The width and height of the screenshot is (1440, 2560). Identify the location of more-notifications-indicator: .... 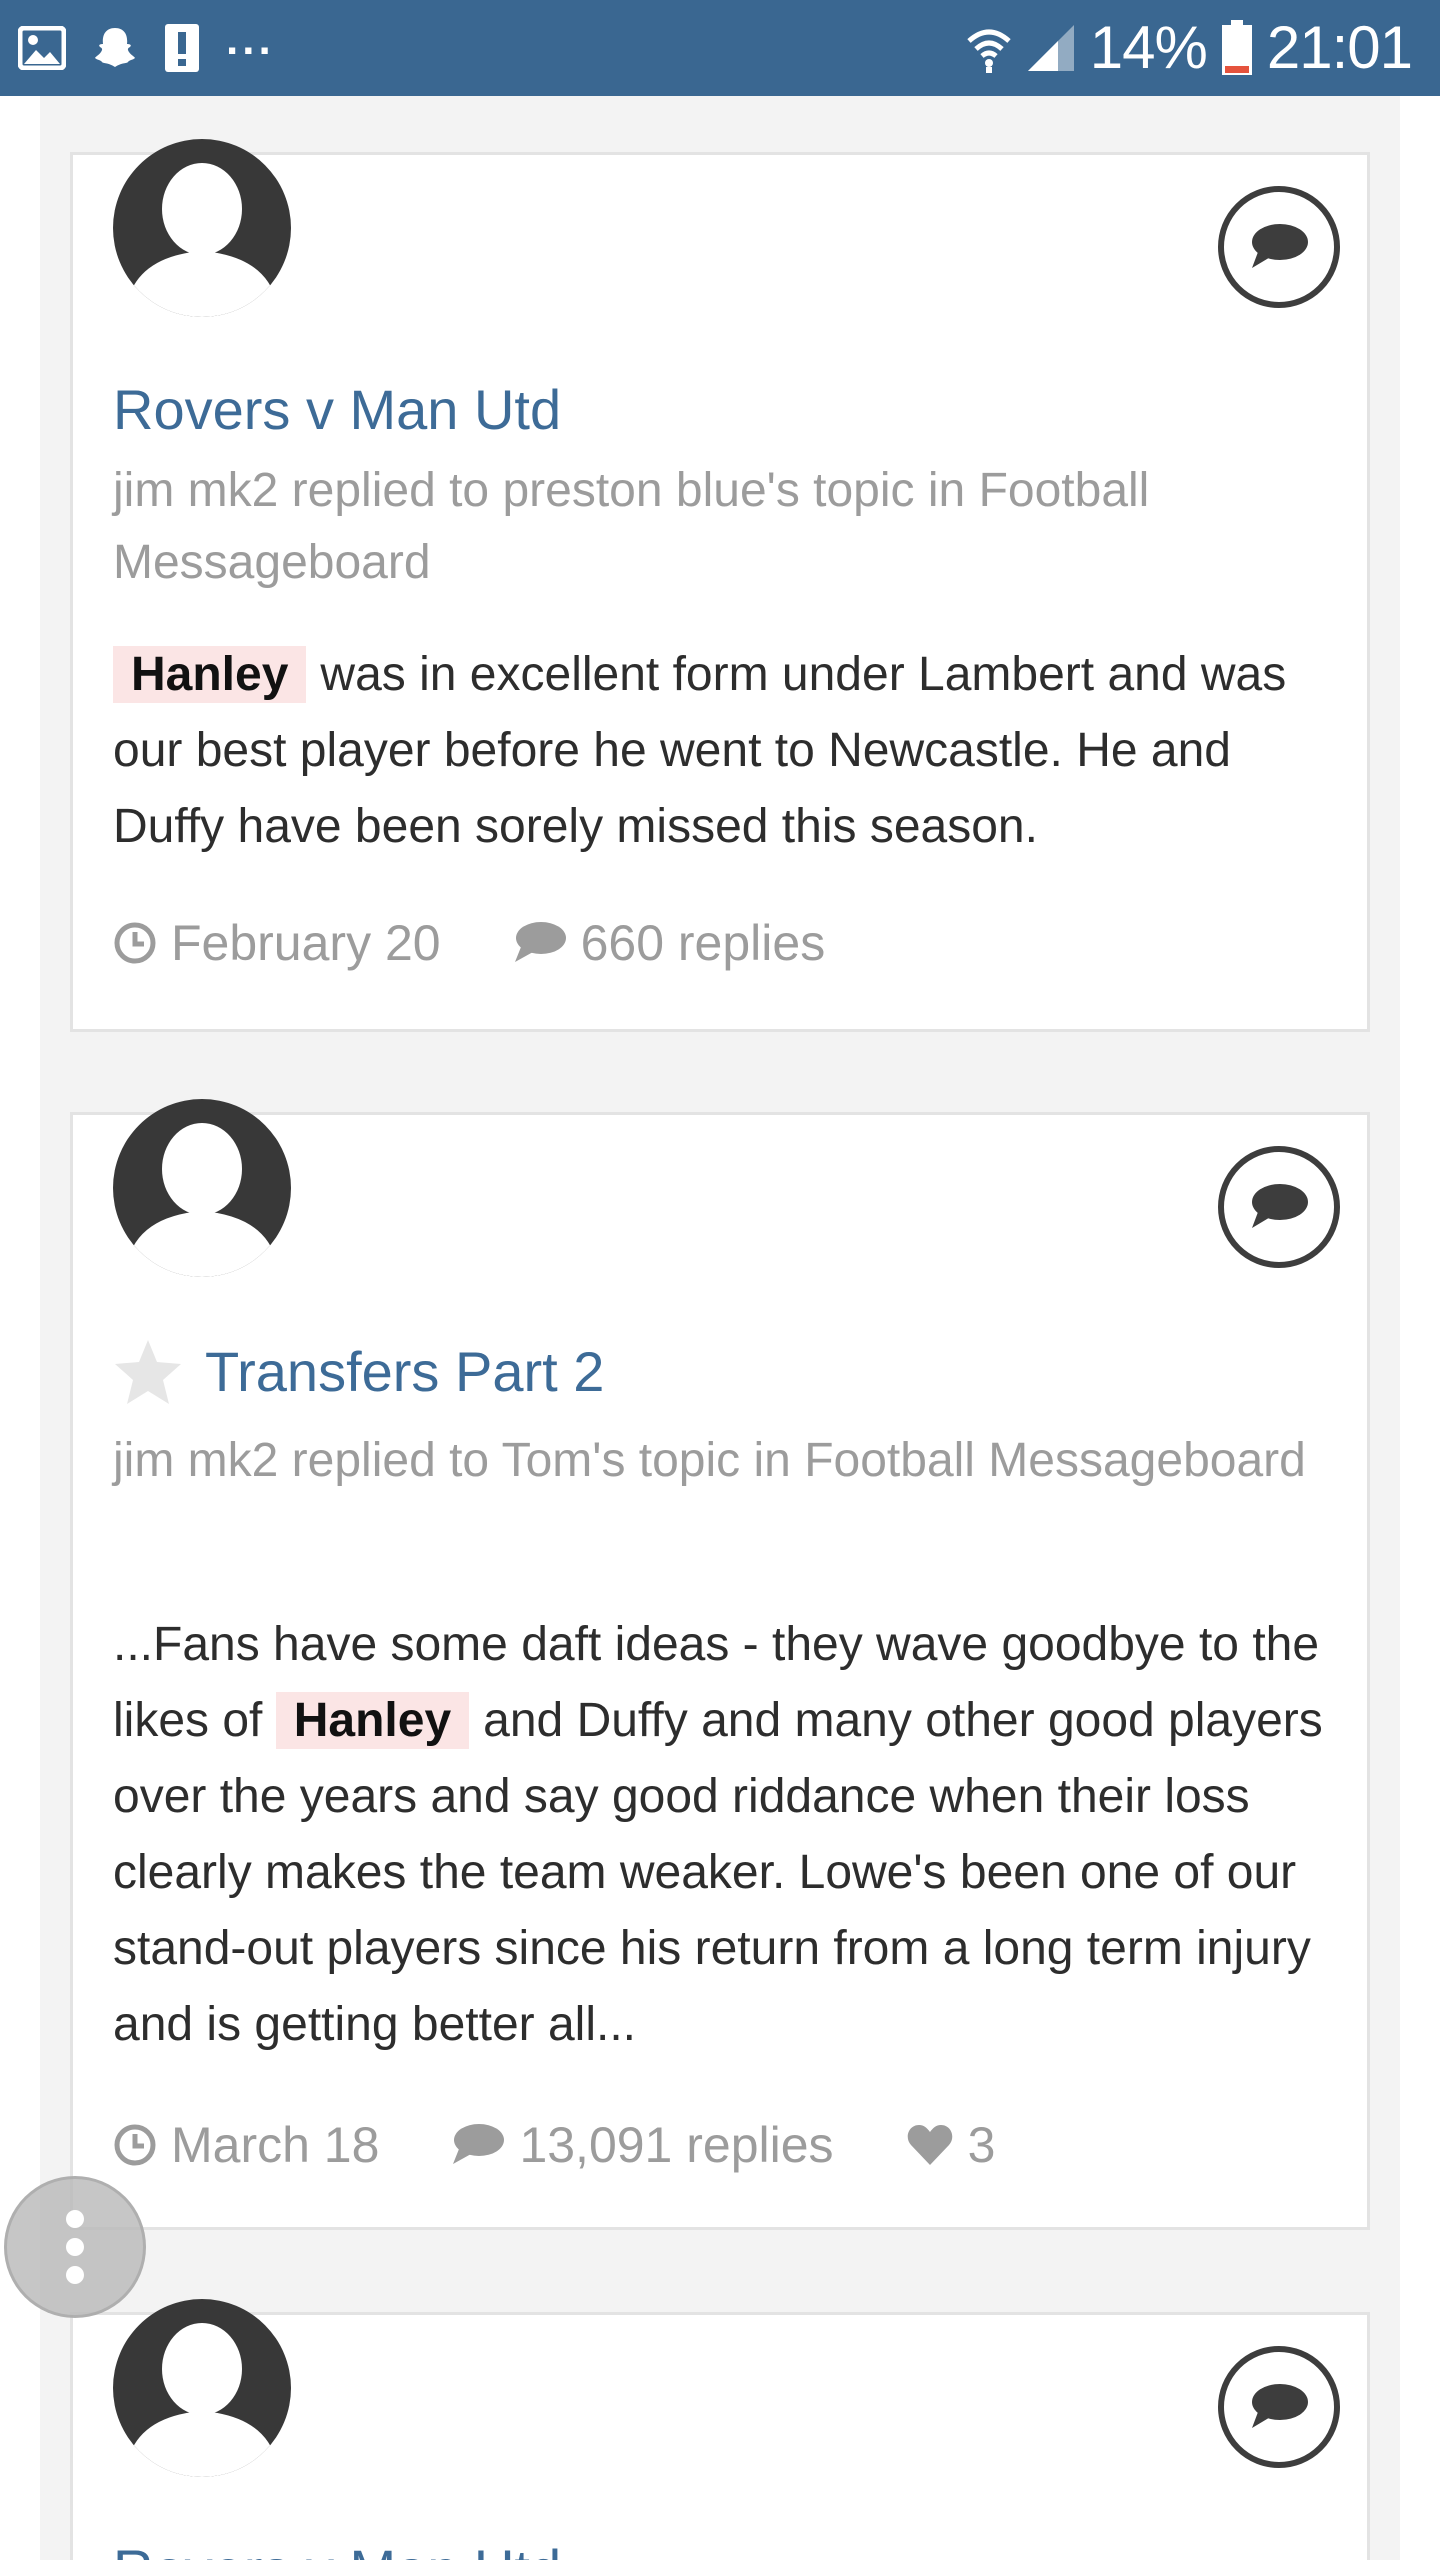
(250, 39).